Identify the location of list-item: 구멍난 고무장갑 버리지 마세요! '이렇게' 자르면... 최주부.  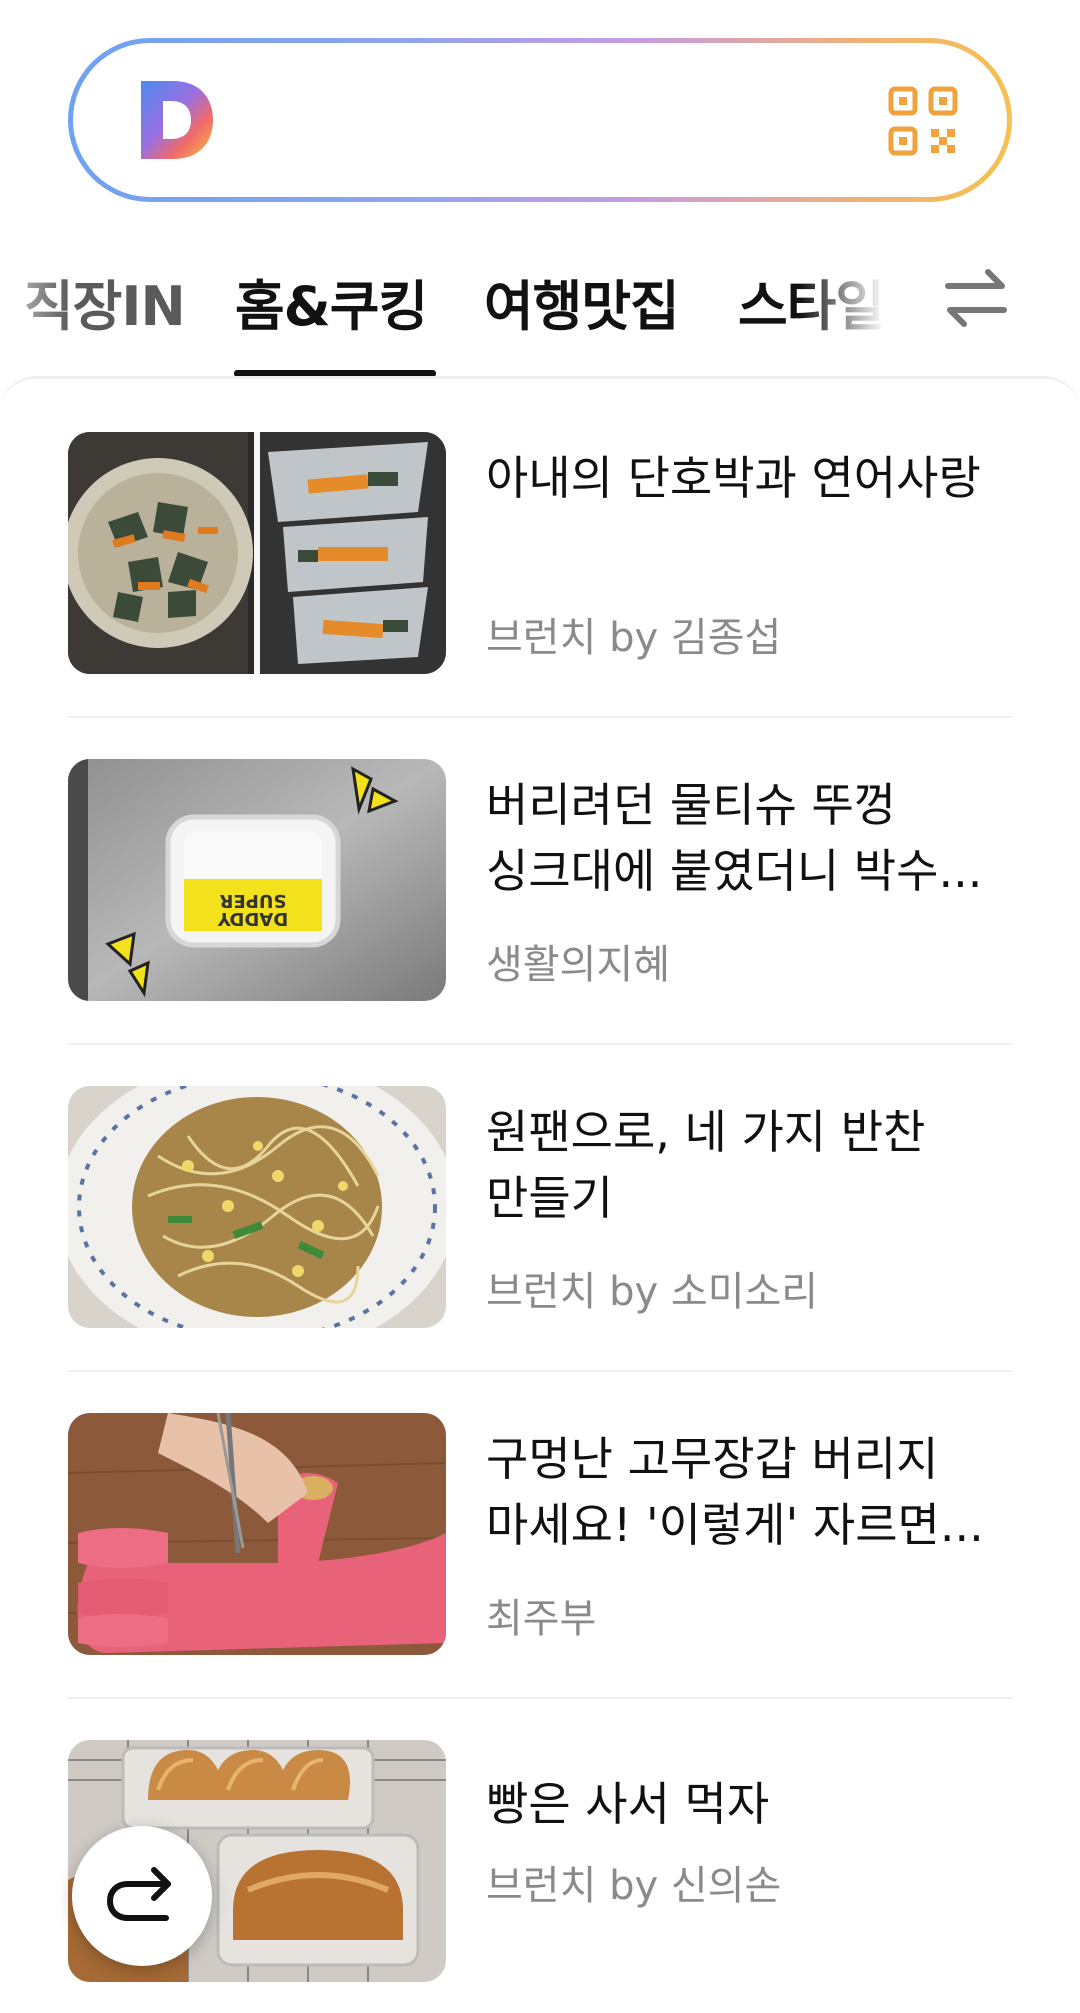
(540, 1523).